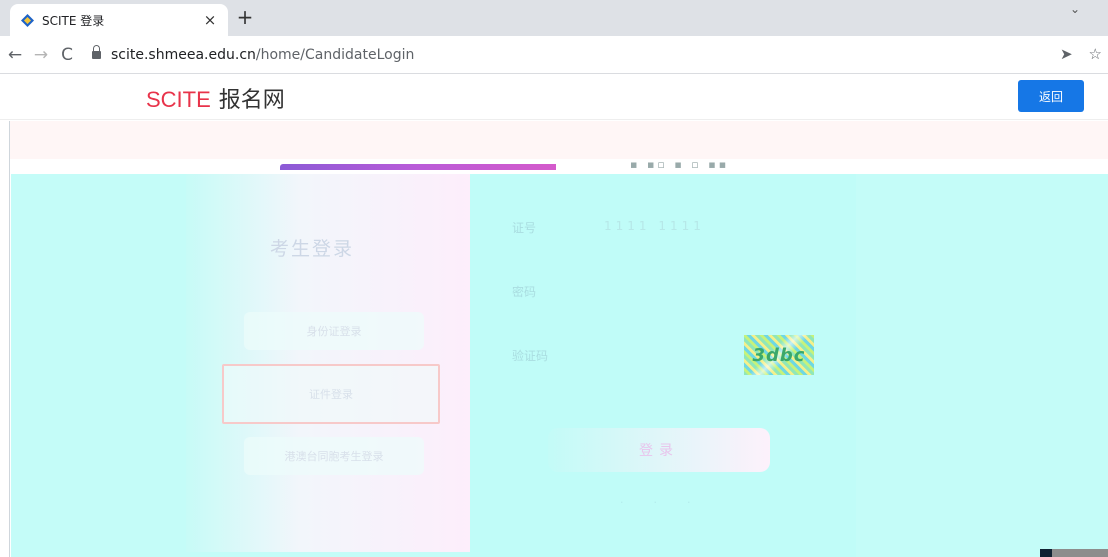 This screenshot has width=1108, height=557. What do you see at coordinates (335, 54) in the screenshot?
I see `url-path: /home/CandidateLogin` at bounding box center [335, 54].